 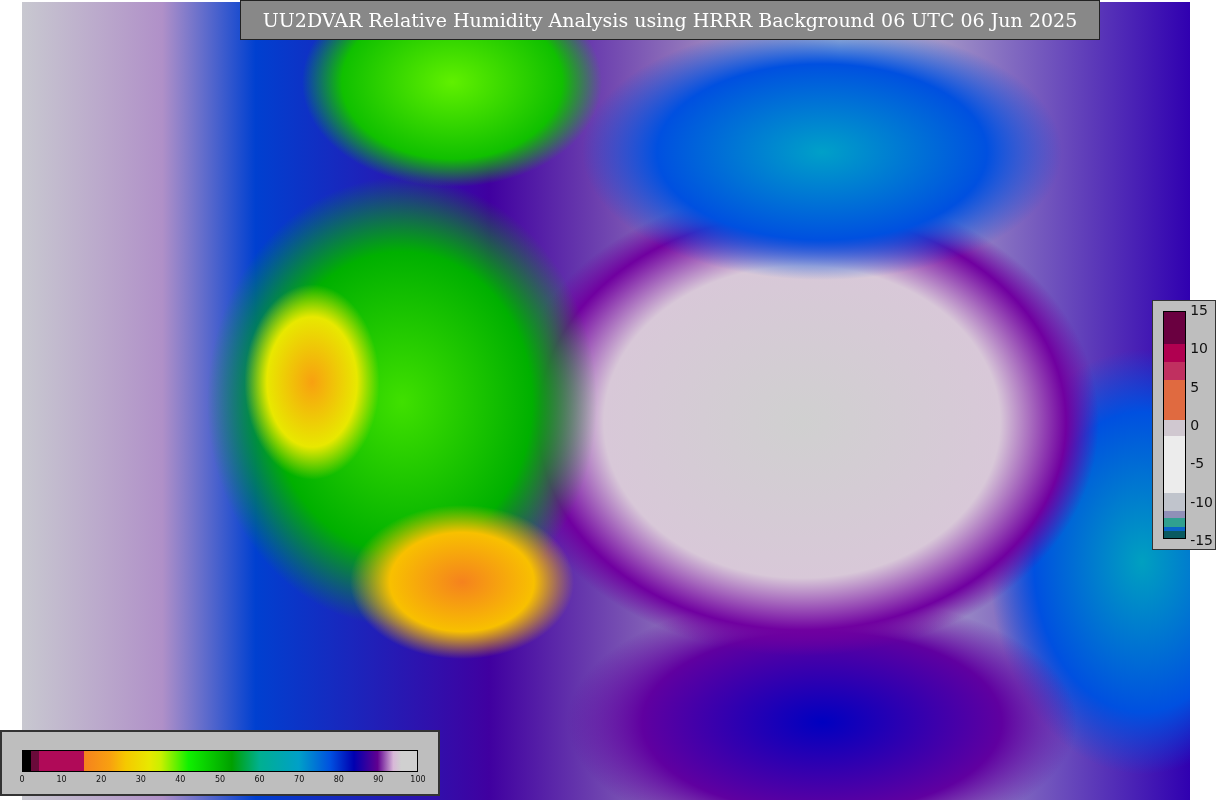 I want to click on tick-label: 100, so click(x=417, y=779).